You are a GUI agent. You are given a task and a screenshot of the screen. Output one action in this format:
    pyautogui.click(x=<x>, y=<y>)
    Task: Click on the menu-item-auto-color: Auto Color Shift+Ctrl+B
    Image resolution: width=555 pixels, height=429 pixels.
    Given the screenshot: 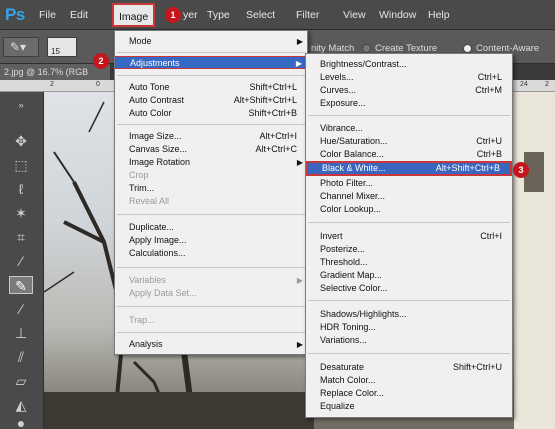 What is the action you would take?
    pyautogui.click(x=211, y=113)
    